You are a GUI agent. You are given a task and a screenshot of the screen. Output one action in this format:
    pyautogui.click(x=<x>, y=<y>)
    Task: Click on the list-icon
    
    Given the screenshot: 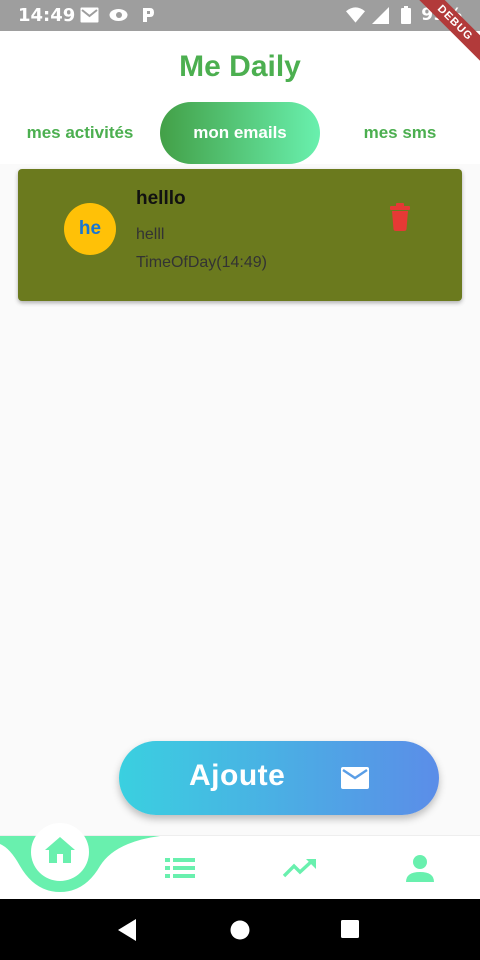 What is the action you would take?
    pyautogui.click(x=180, y=868)
    